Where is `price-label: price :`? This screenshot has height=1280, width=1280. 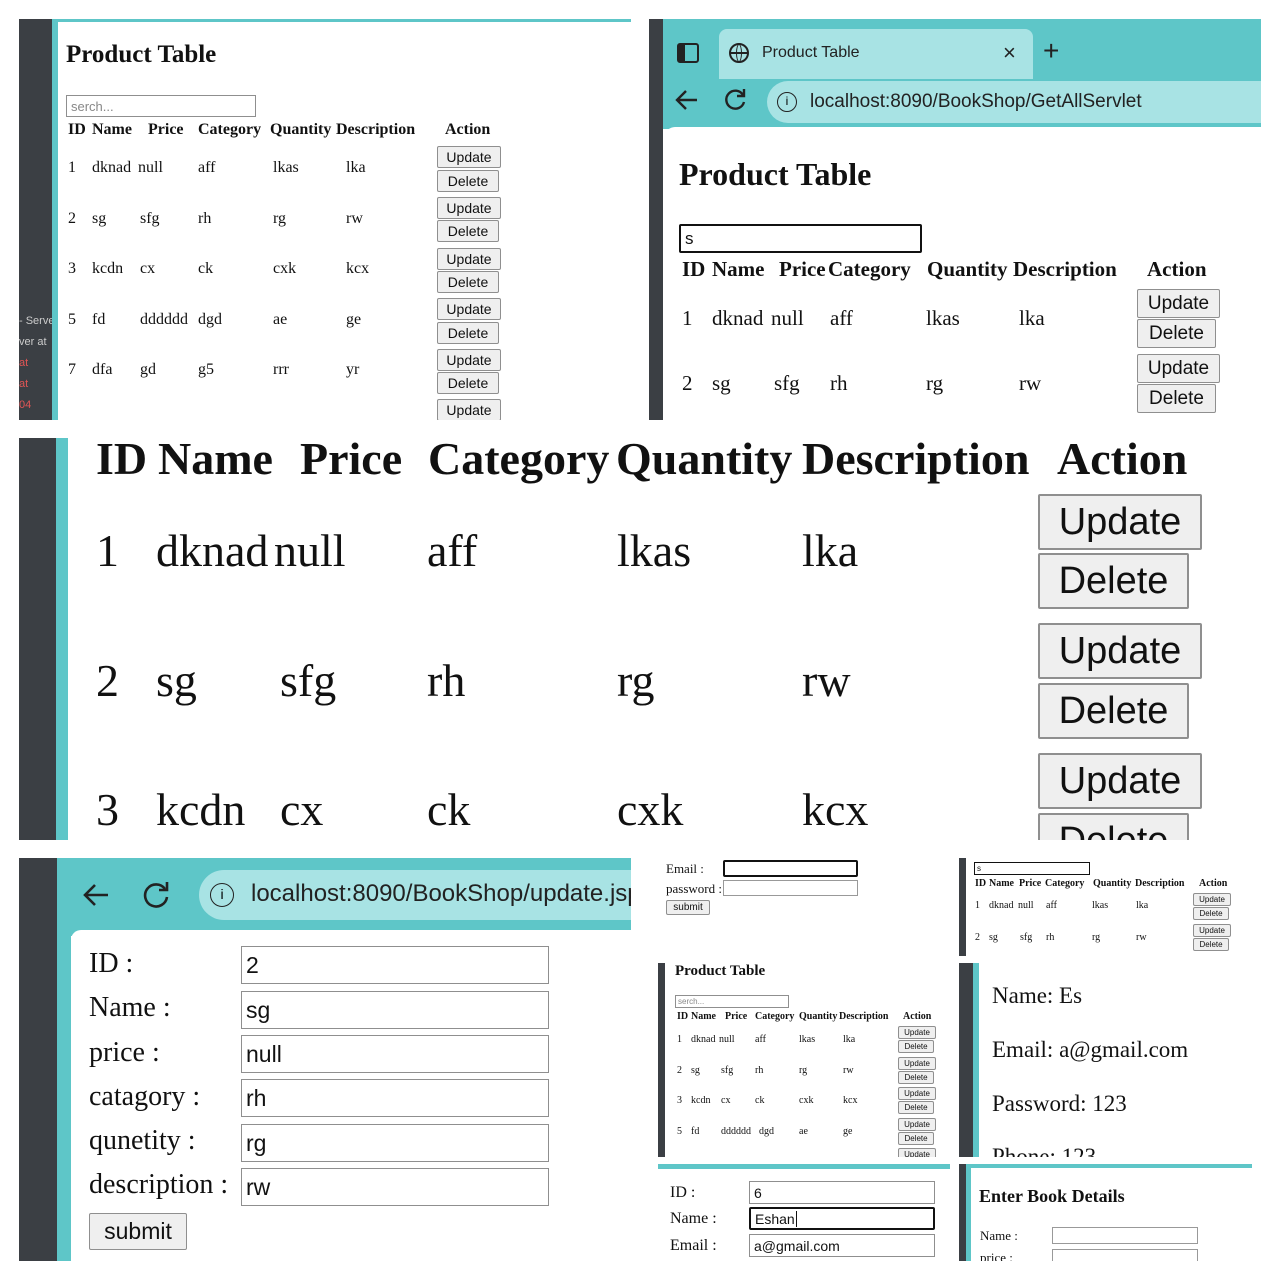
price-label: price : is located at coordinates (124, 1052).